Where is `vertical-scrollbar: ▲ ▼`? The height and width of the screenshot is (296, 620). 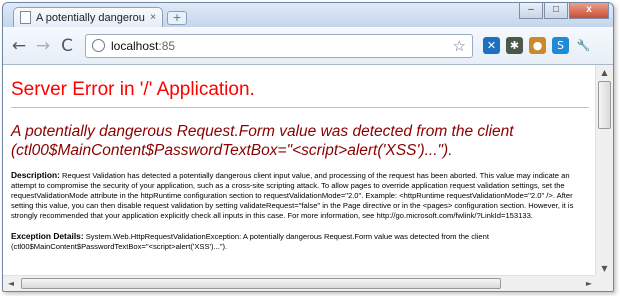
vertical-scrollbar: ▲ ▼ is located at coordinates (604, 171).